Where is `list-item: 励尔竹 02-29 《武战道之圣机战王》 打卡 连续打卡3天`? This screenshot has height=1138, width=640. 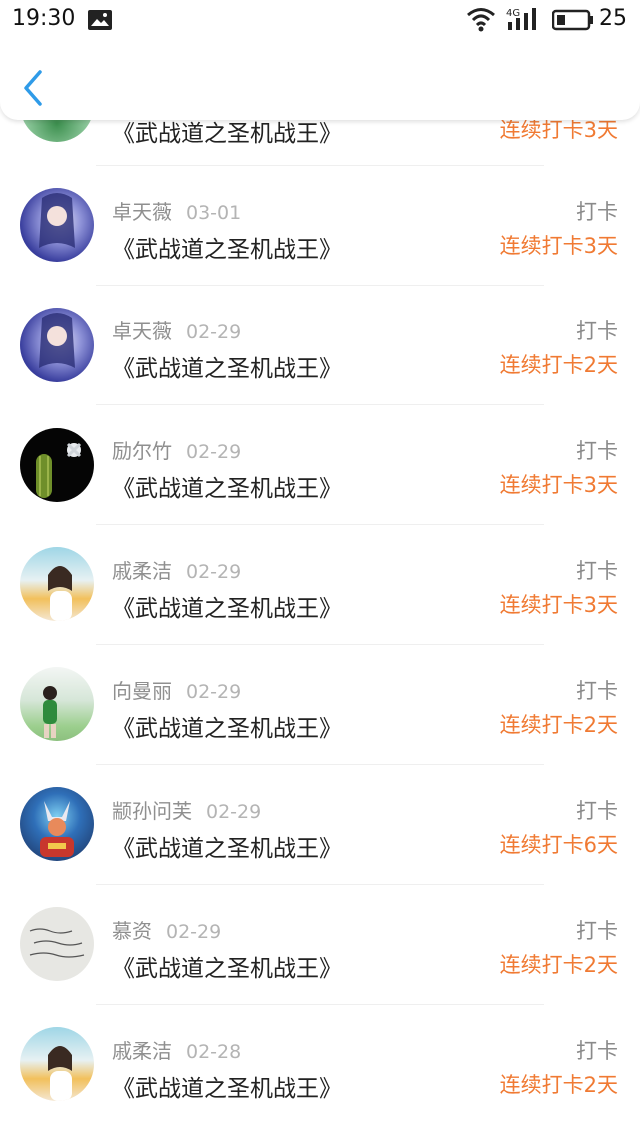 list-item: 励尔竹 02-29 《武战道之圣机战王》 打卡 连续打卡3天 is located at coordinates (320, 465).